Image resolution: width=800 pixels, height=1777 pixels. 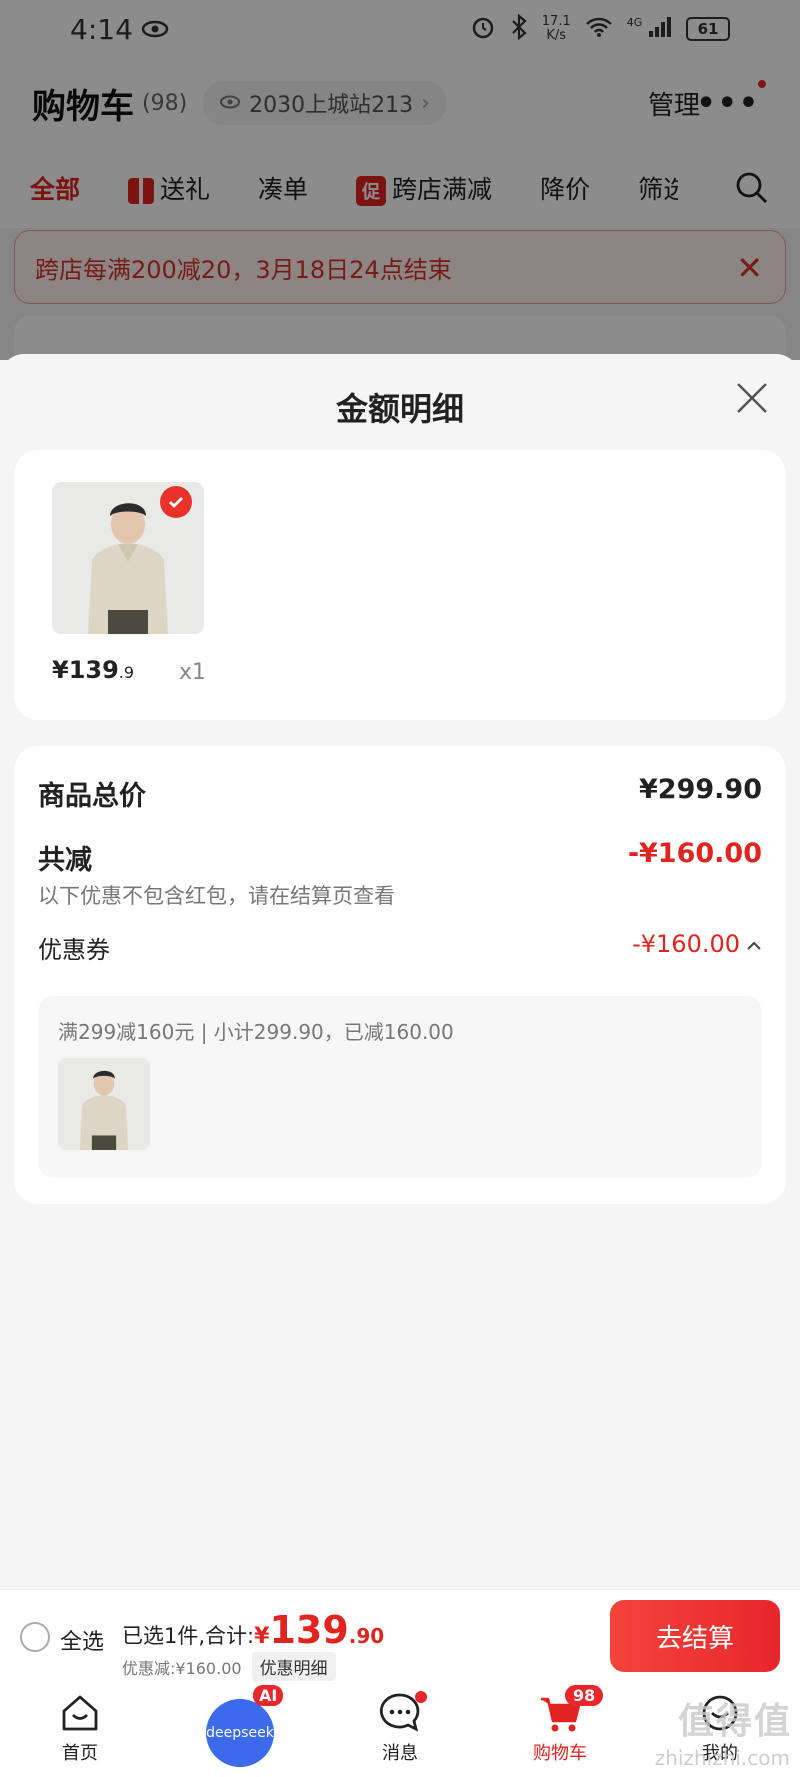 I want to click on discount-line: 优惠减:¥160.00 优惠明细, so click(x=229, y=1666).